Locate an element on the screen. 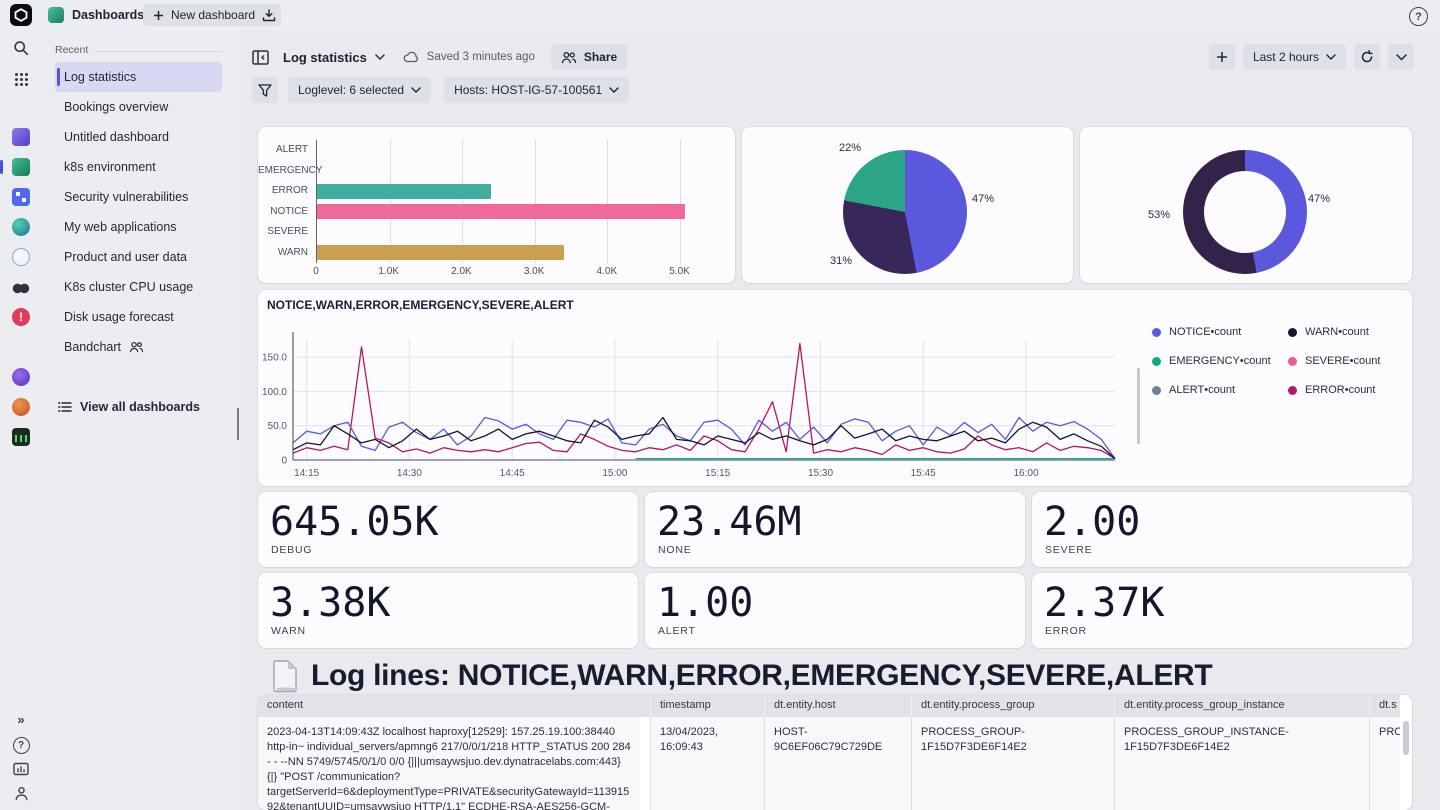  chart-app-icon is located at coordinates (21, 437).